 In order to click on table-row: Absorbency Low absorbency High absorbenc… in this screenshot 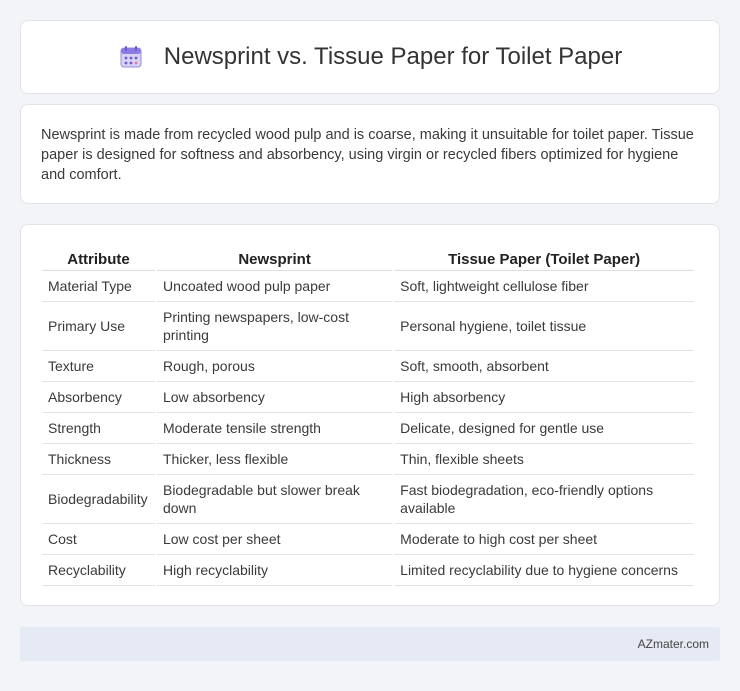, I will do `click(368, 397)`.